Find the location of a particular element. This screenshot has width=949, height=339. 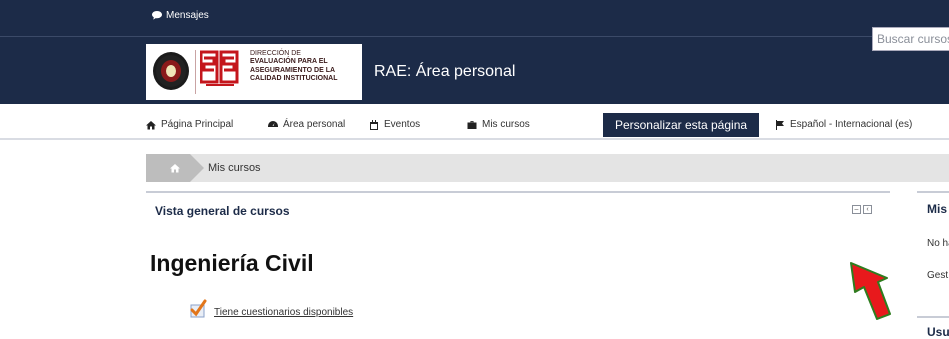

messages-link: Mensajes is located at coordinates (180, 15).